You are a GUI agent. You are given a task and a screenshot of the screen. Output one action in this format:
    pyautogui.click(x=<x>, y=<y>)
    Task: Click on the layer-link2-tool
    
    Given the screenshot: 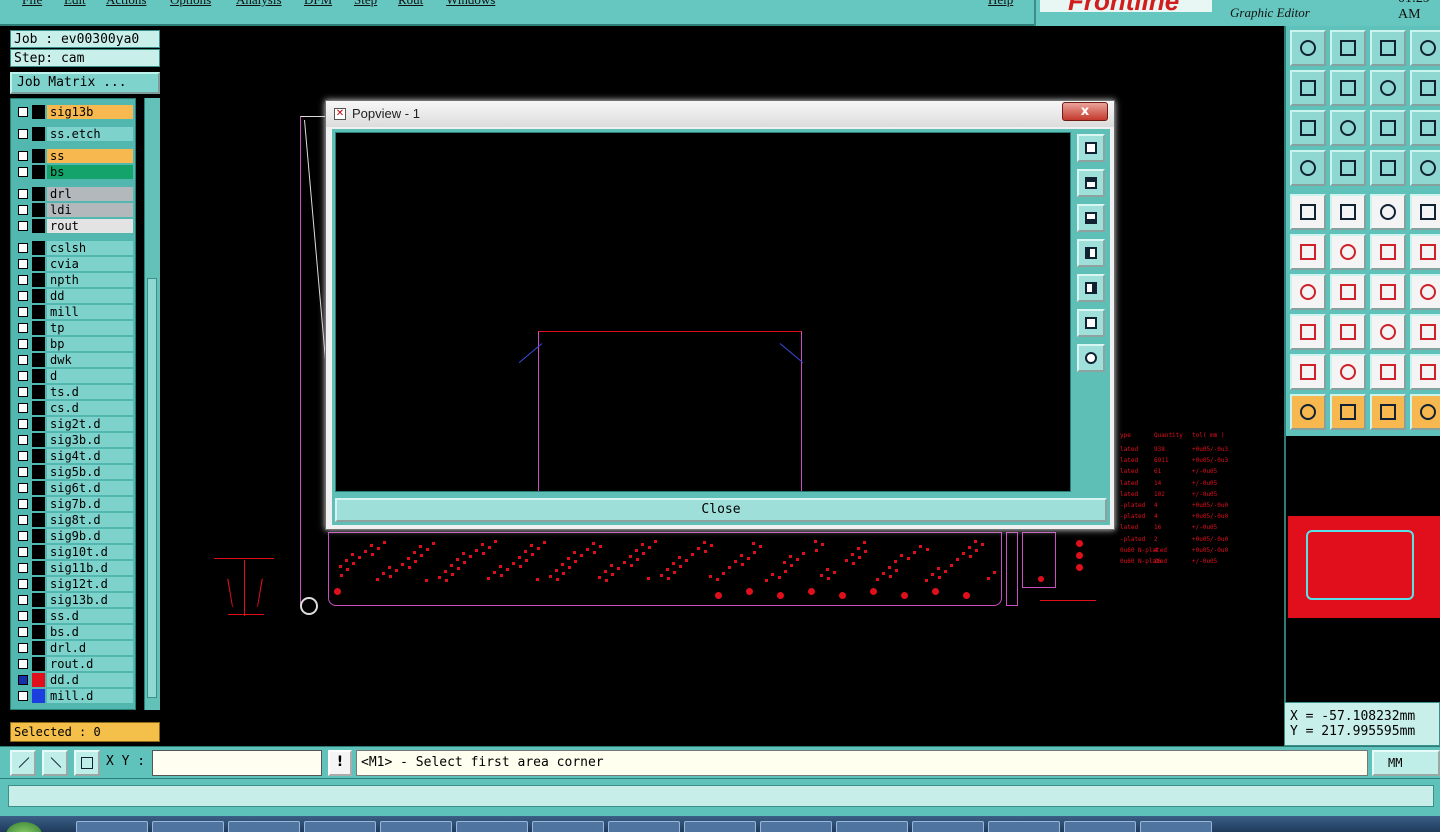 What is the action you would take?
    pyautogui.click(x=1425, y=168)
    